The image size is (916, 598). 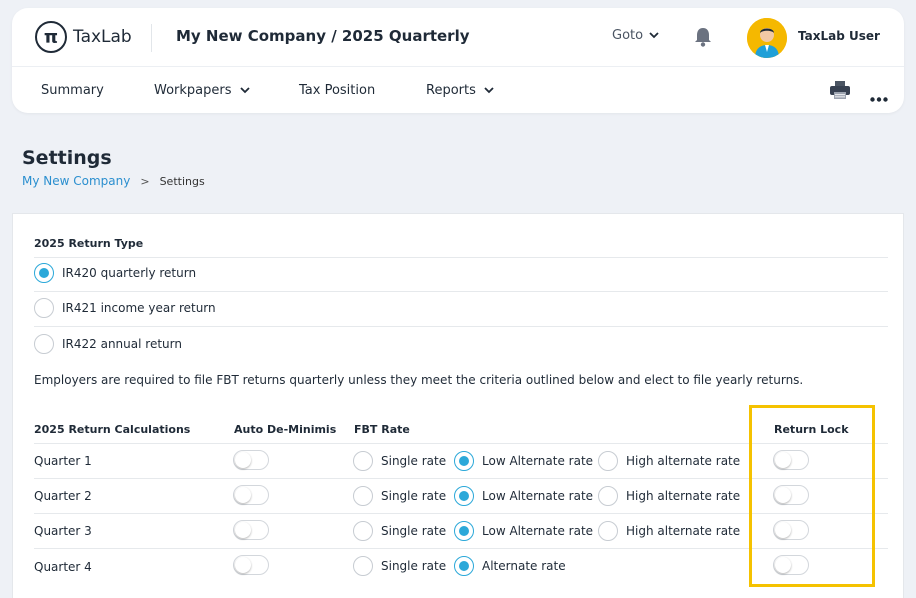 I want to click on quarter-name: Quarter 1, so click(x=63, y=461).